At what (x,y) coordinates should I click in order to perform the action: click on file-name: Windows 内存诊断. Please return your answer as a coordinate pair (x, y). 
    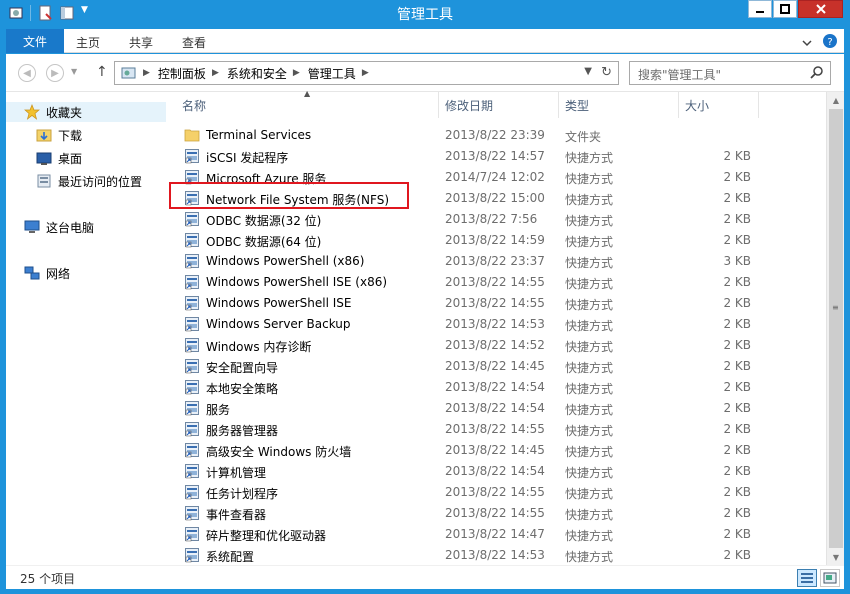
    Looking at the image, I should click on (259, 347).